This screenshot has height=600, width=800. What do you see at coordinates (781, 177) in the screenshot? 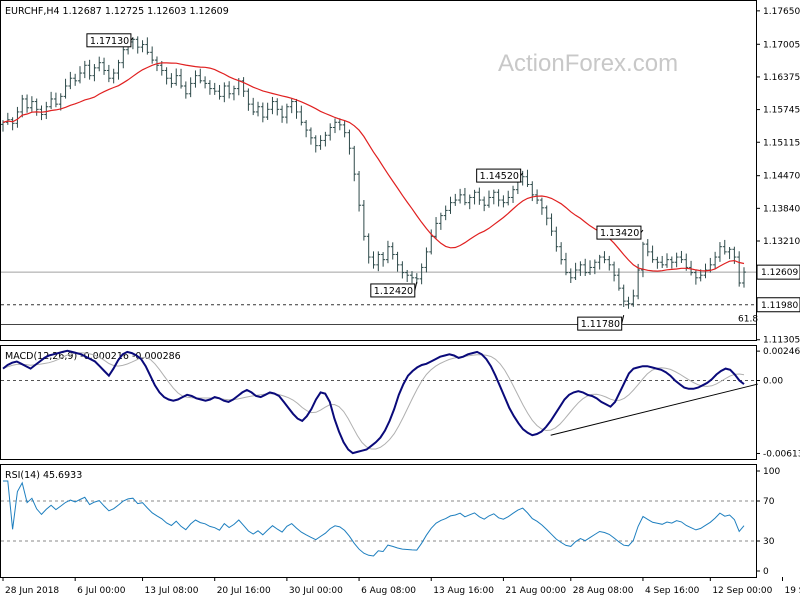
I see `price-tick-label: 1.14470` at bounding box center [781, 177].